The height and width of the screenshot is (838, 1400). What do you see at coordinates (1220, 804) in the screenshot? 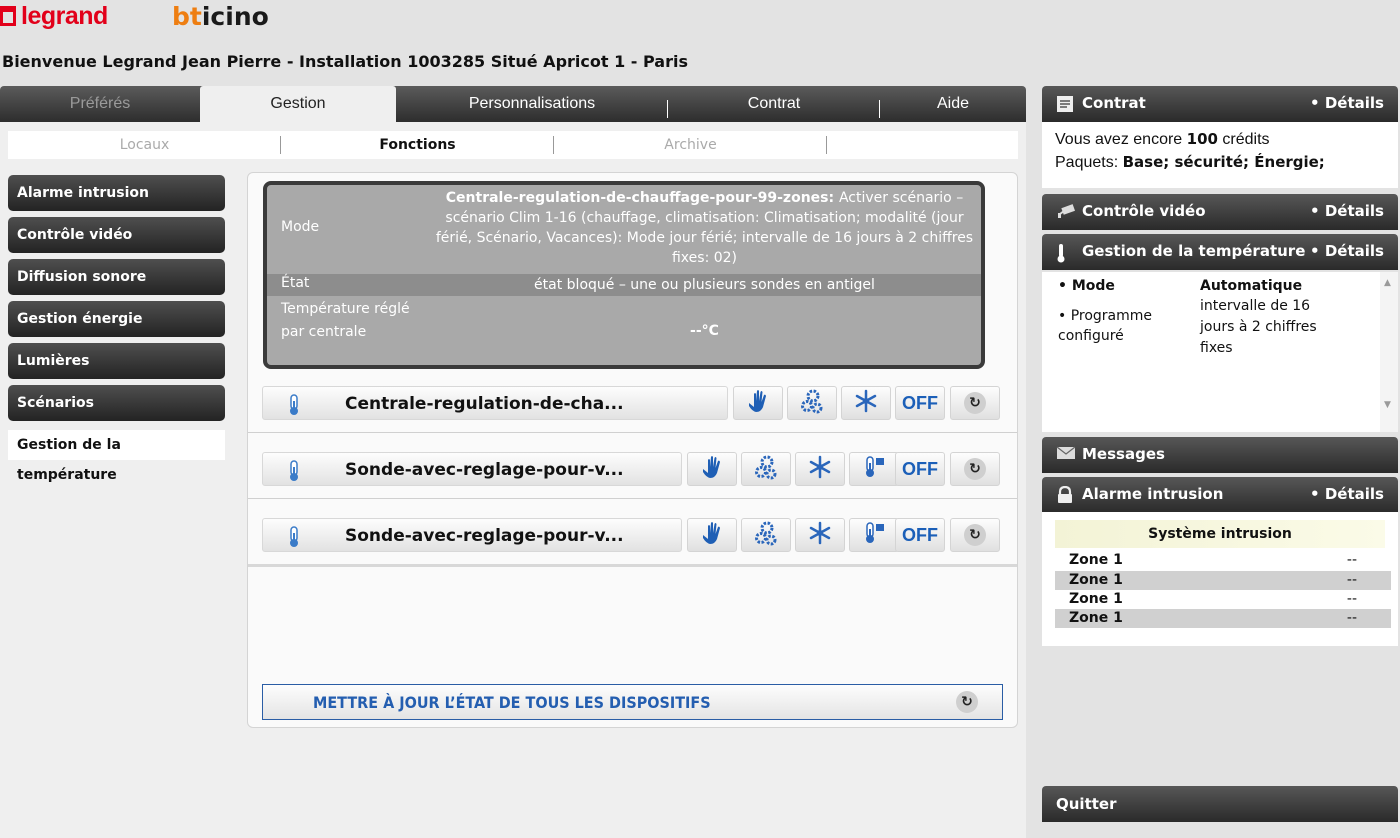
I see `quit-button: Quitter` at bounding box center [1220, 804].